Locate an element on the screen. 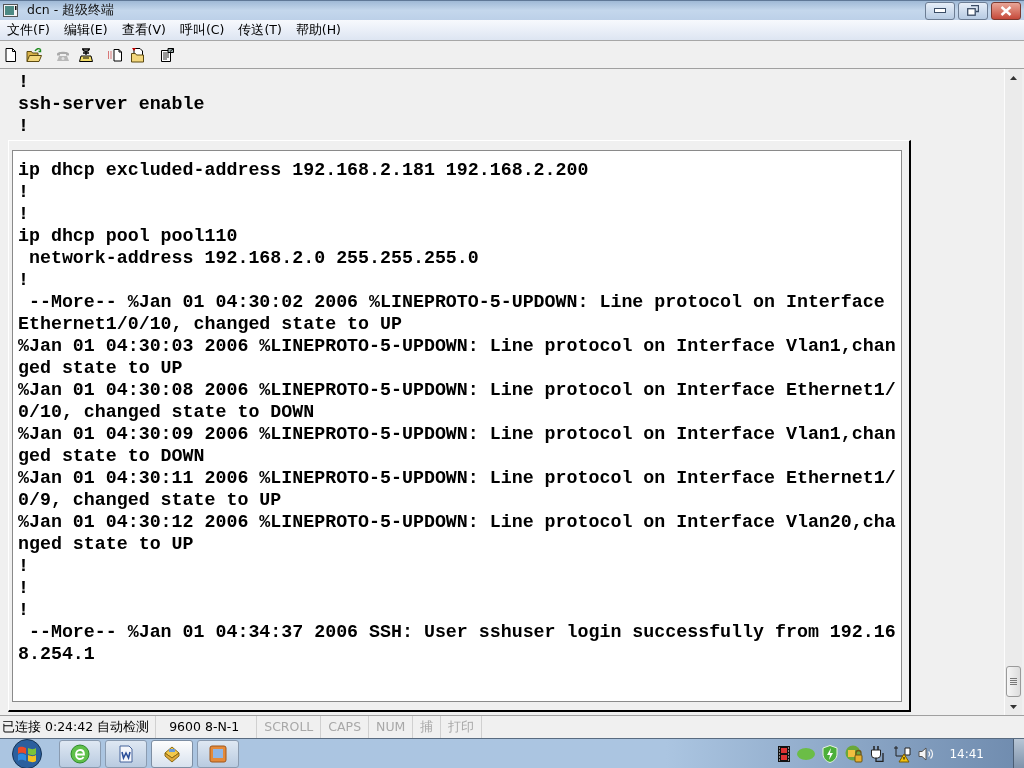 The height and width of the screenshot is (768, 1024). grip-icon is located at coordinates (1013, 681).